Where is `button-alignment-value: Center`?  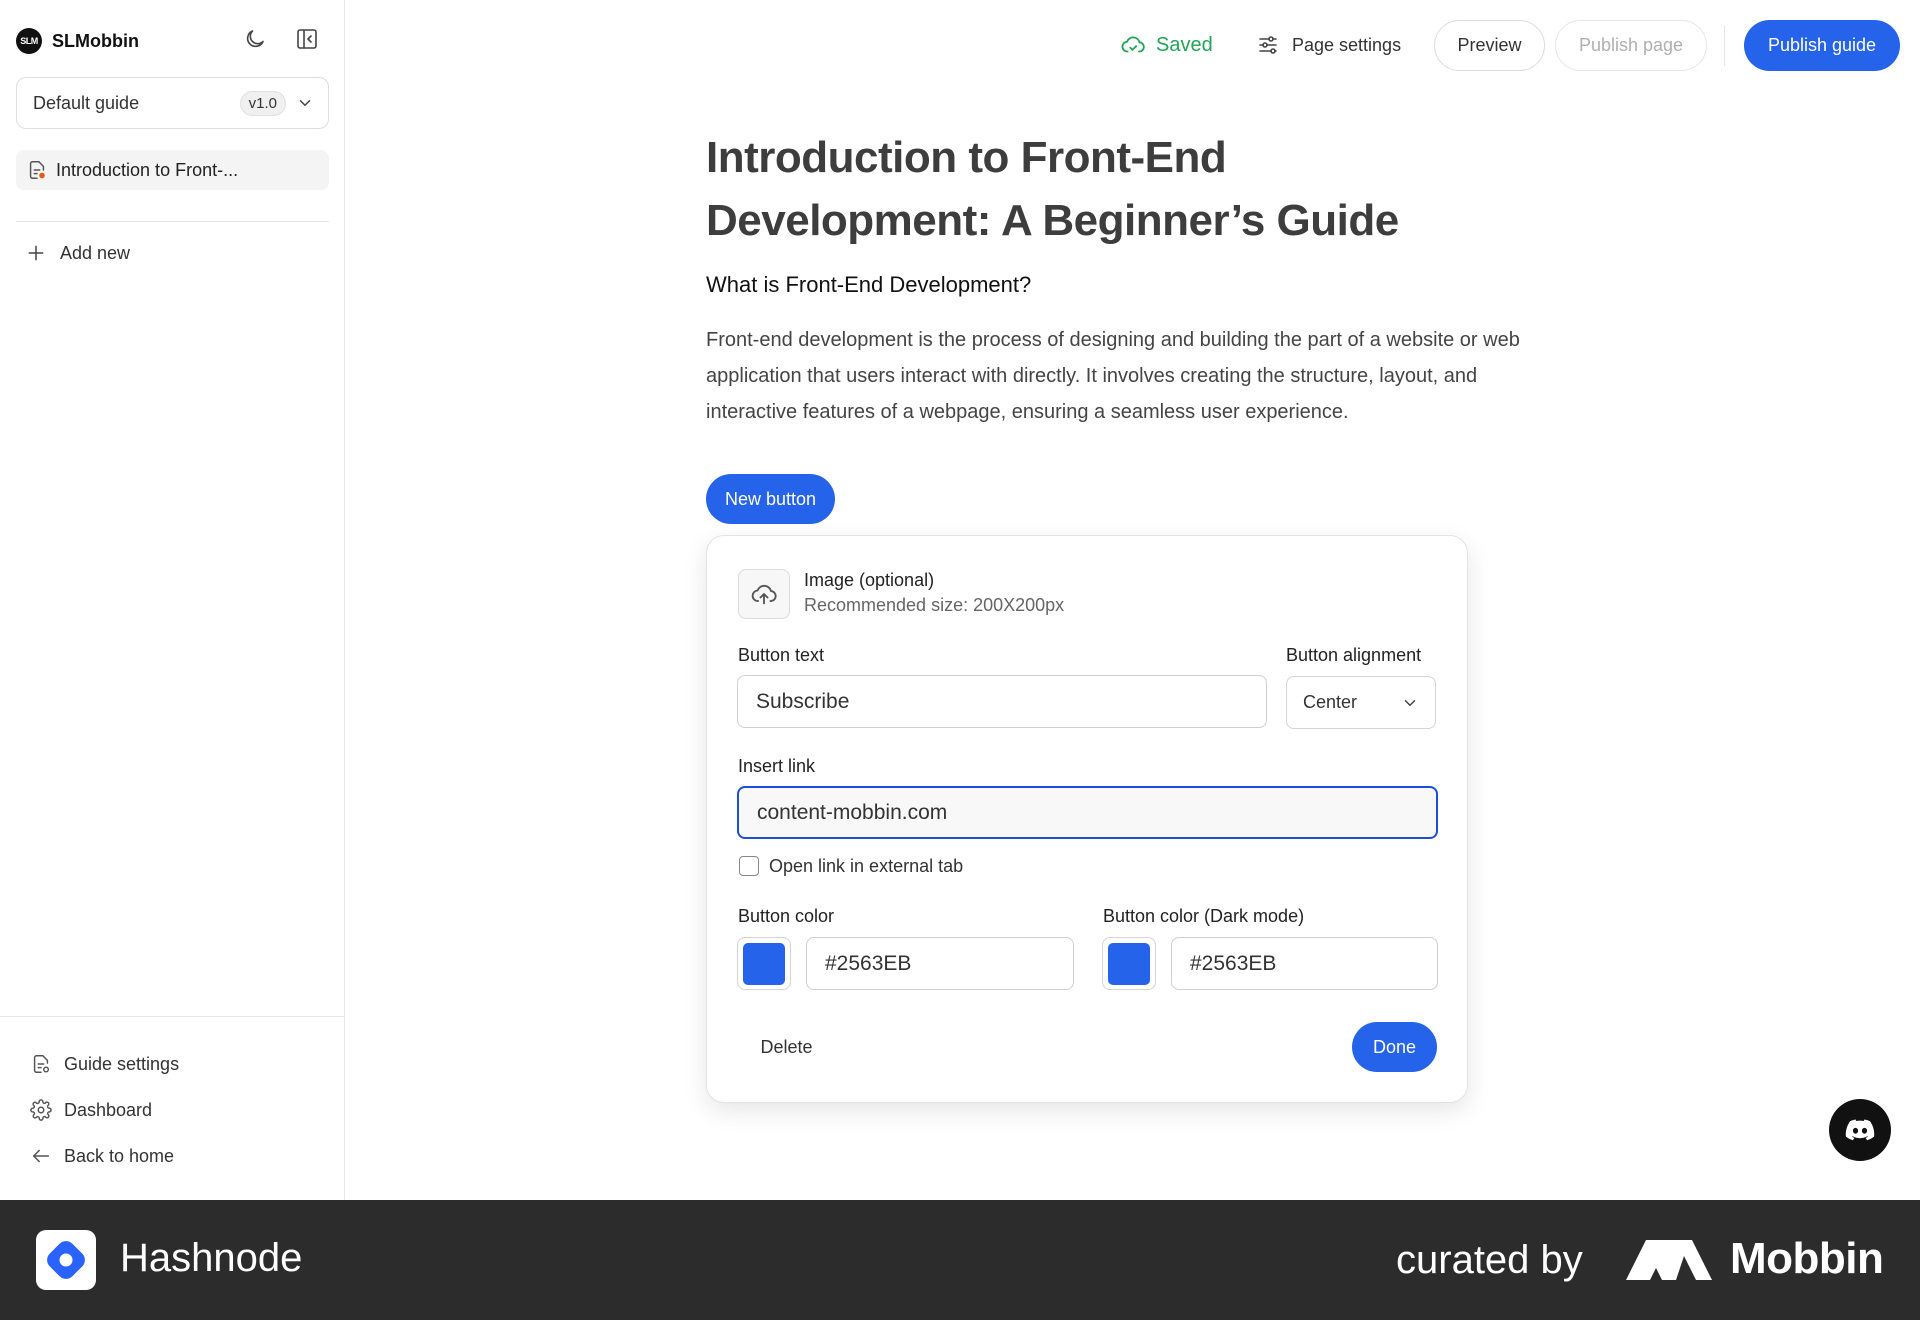 button-alignment-value: Center is located at coordinates (1330, 702).